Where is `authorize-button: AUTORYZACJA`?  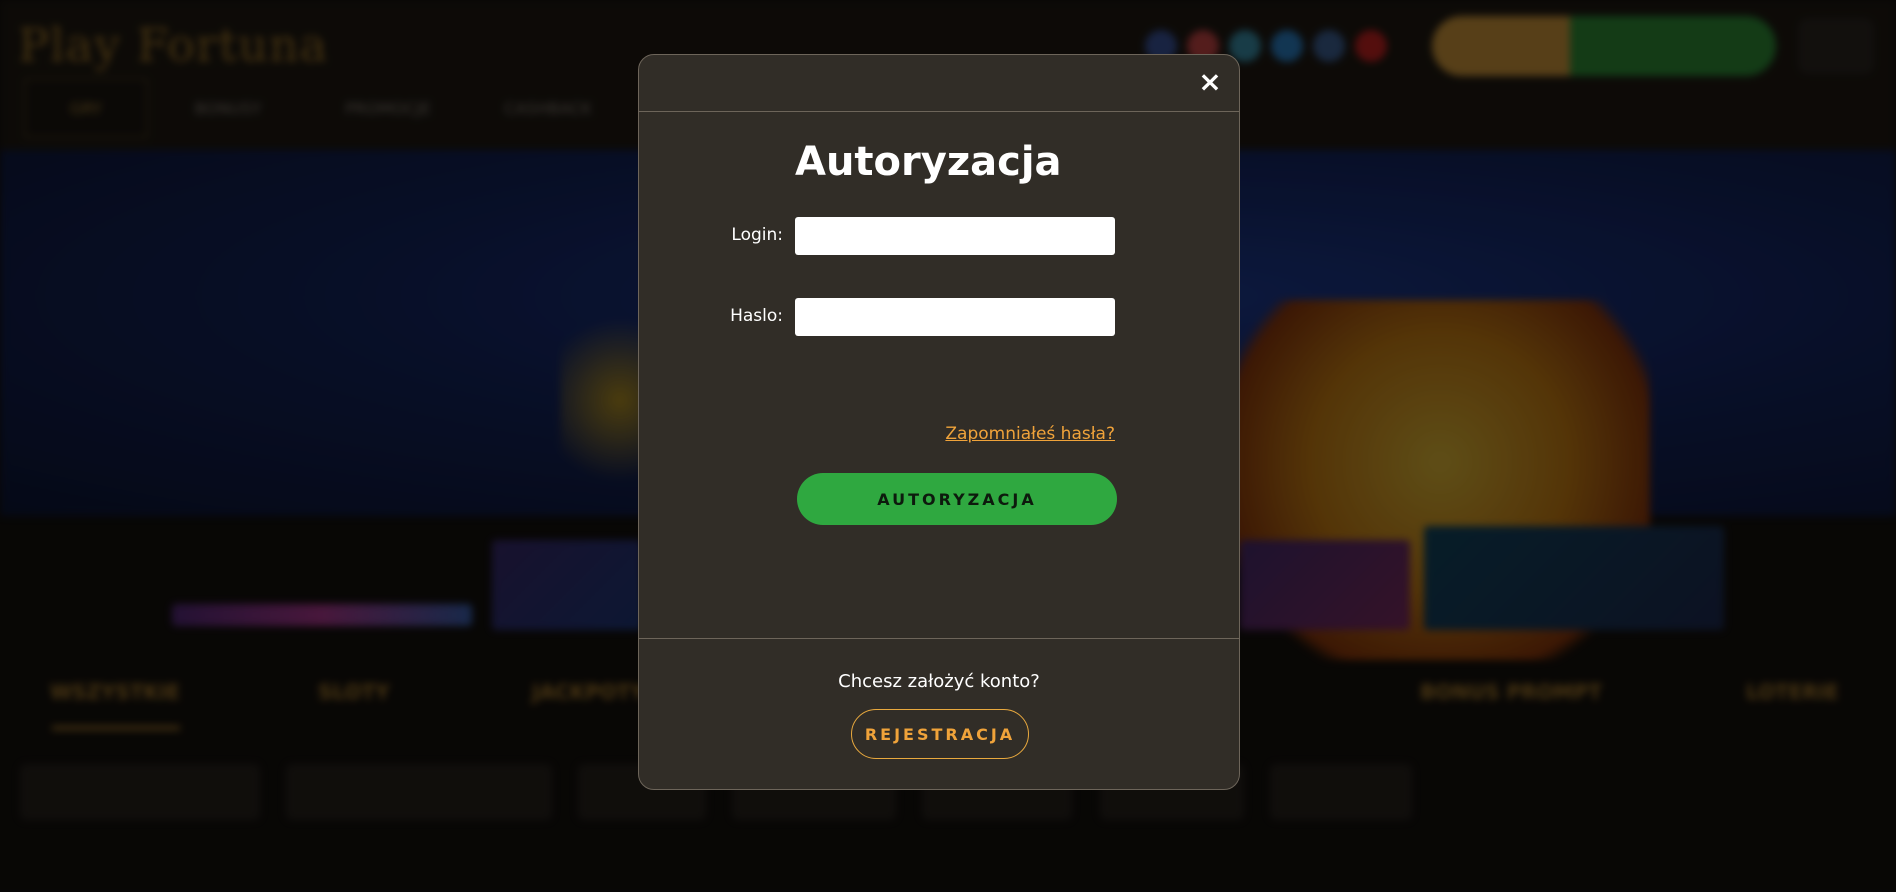 authorize-button: AUTORYZACJA is located at coordinates (957, 499).